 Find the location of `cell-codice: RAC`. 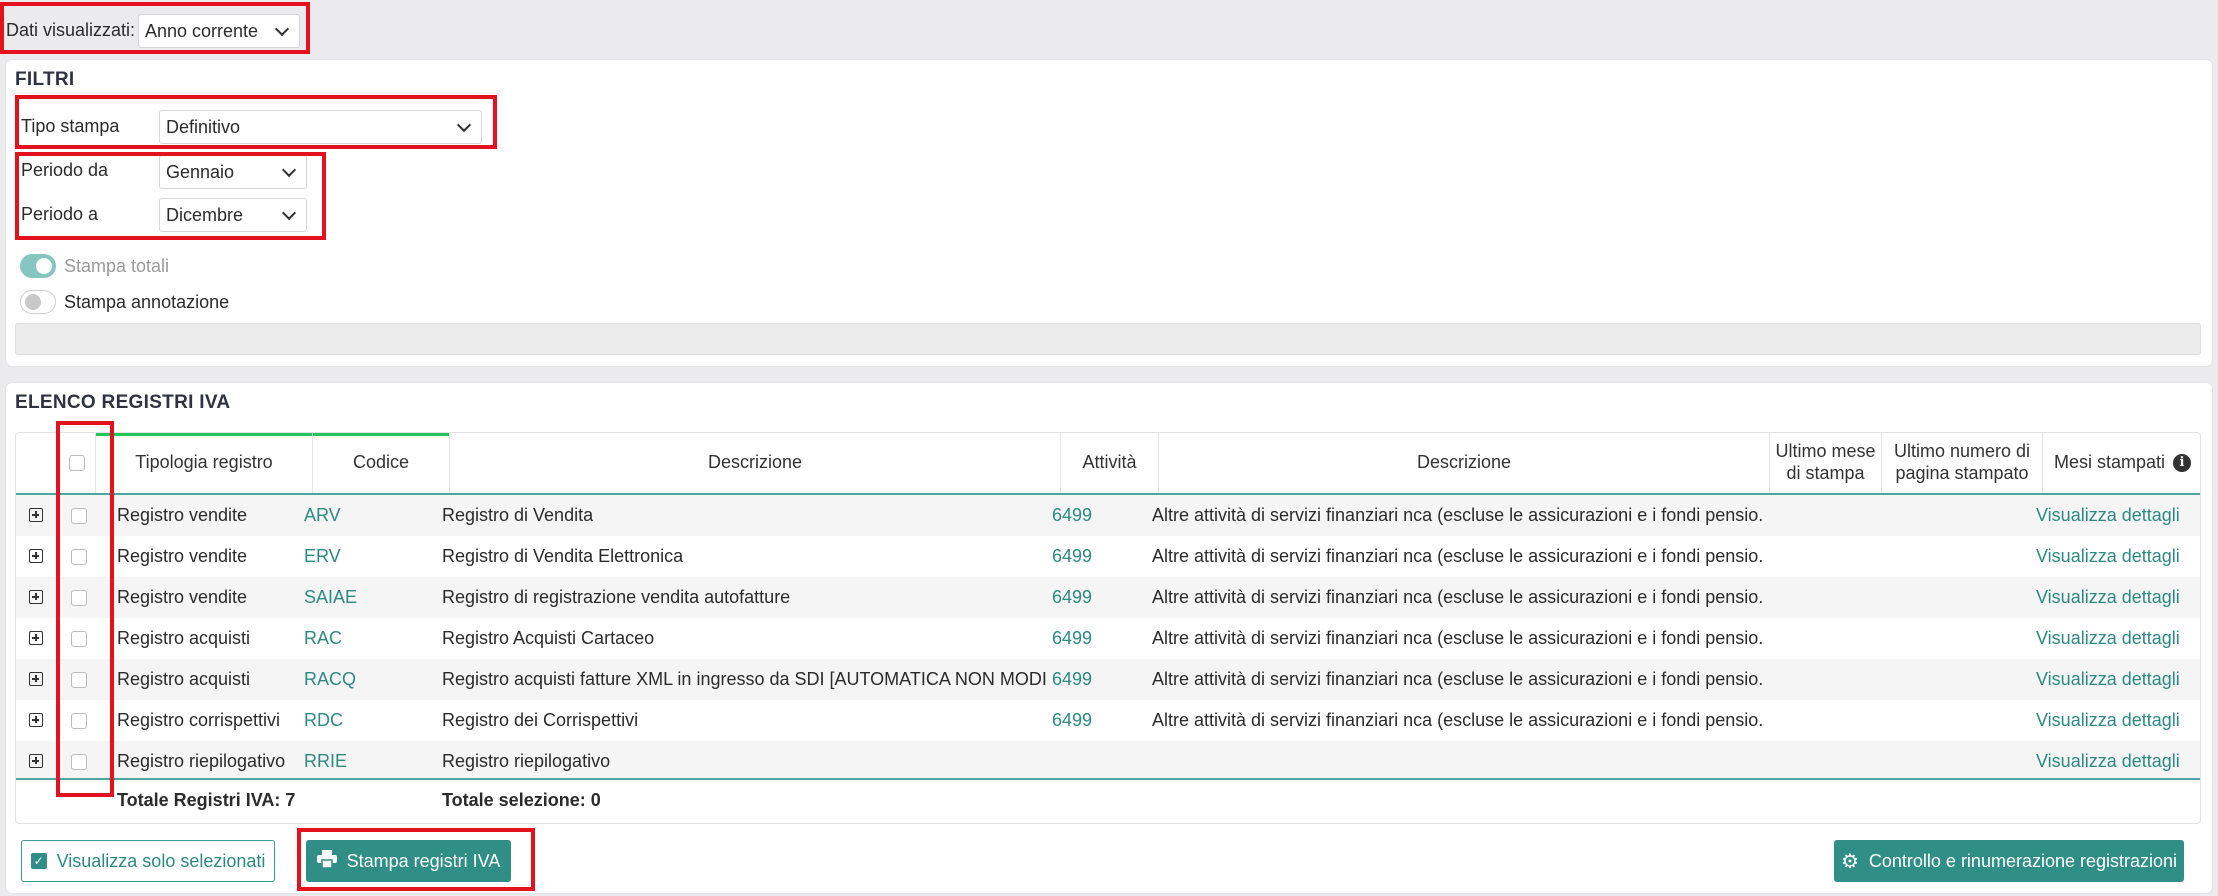

cell-codice: RAC is located at coordinates (372, 638).